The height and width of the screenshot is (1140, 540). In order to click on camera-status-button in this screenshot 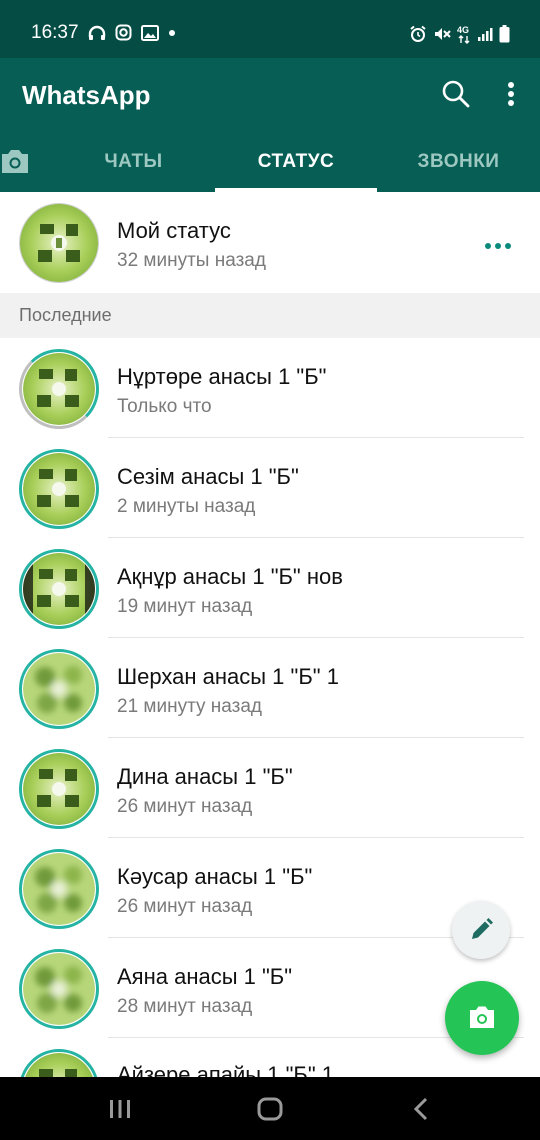, I will do `click(482, 1018)`.